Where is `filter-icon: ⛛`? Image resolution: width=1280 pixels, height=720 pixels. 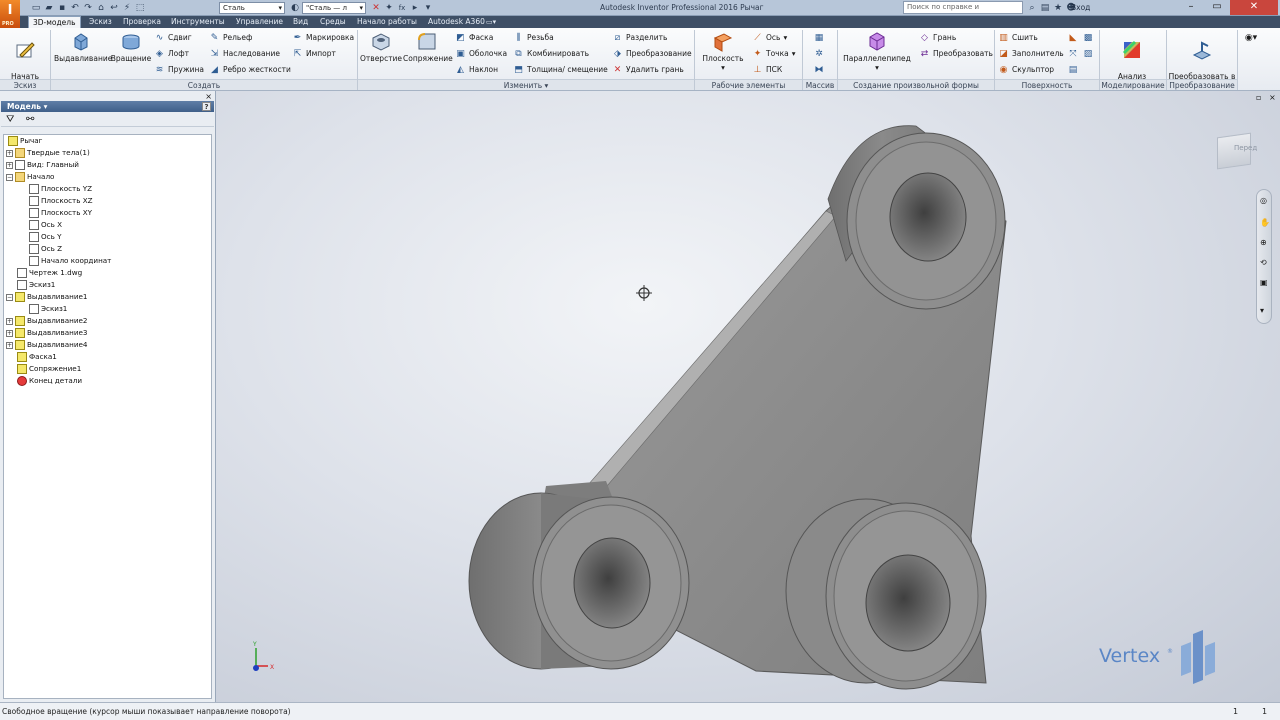
filter-icon: ⛛ is located at coordinates (10, 119).